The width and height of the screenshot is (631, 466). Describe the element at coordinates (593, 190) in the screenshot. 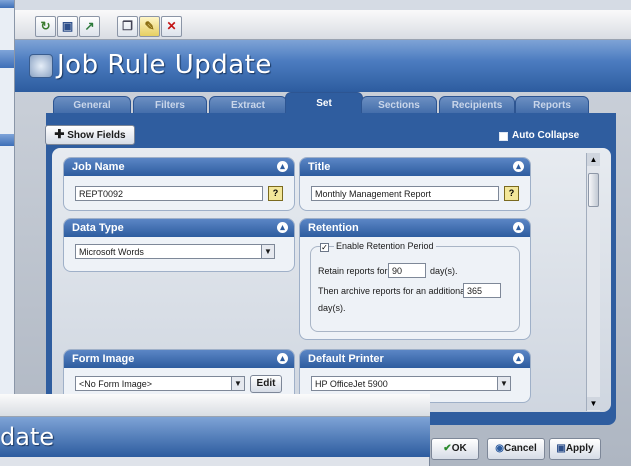

I see `scroll-thumb` at that location.